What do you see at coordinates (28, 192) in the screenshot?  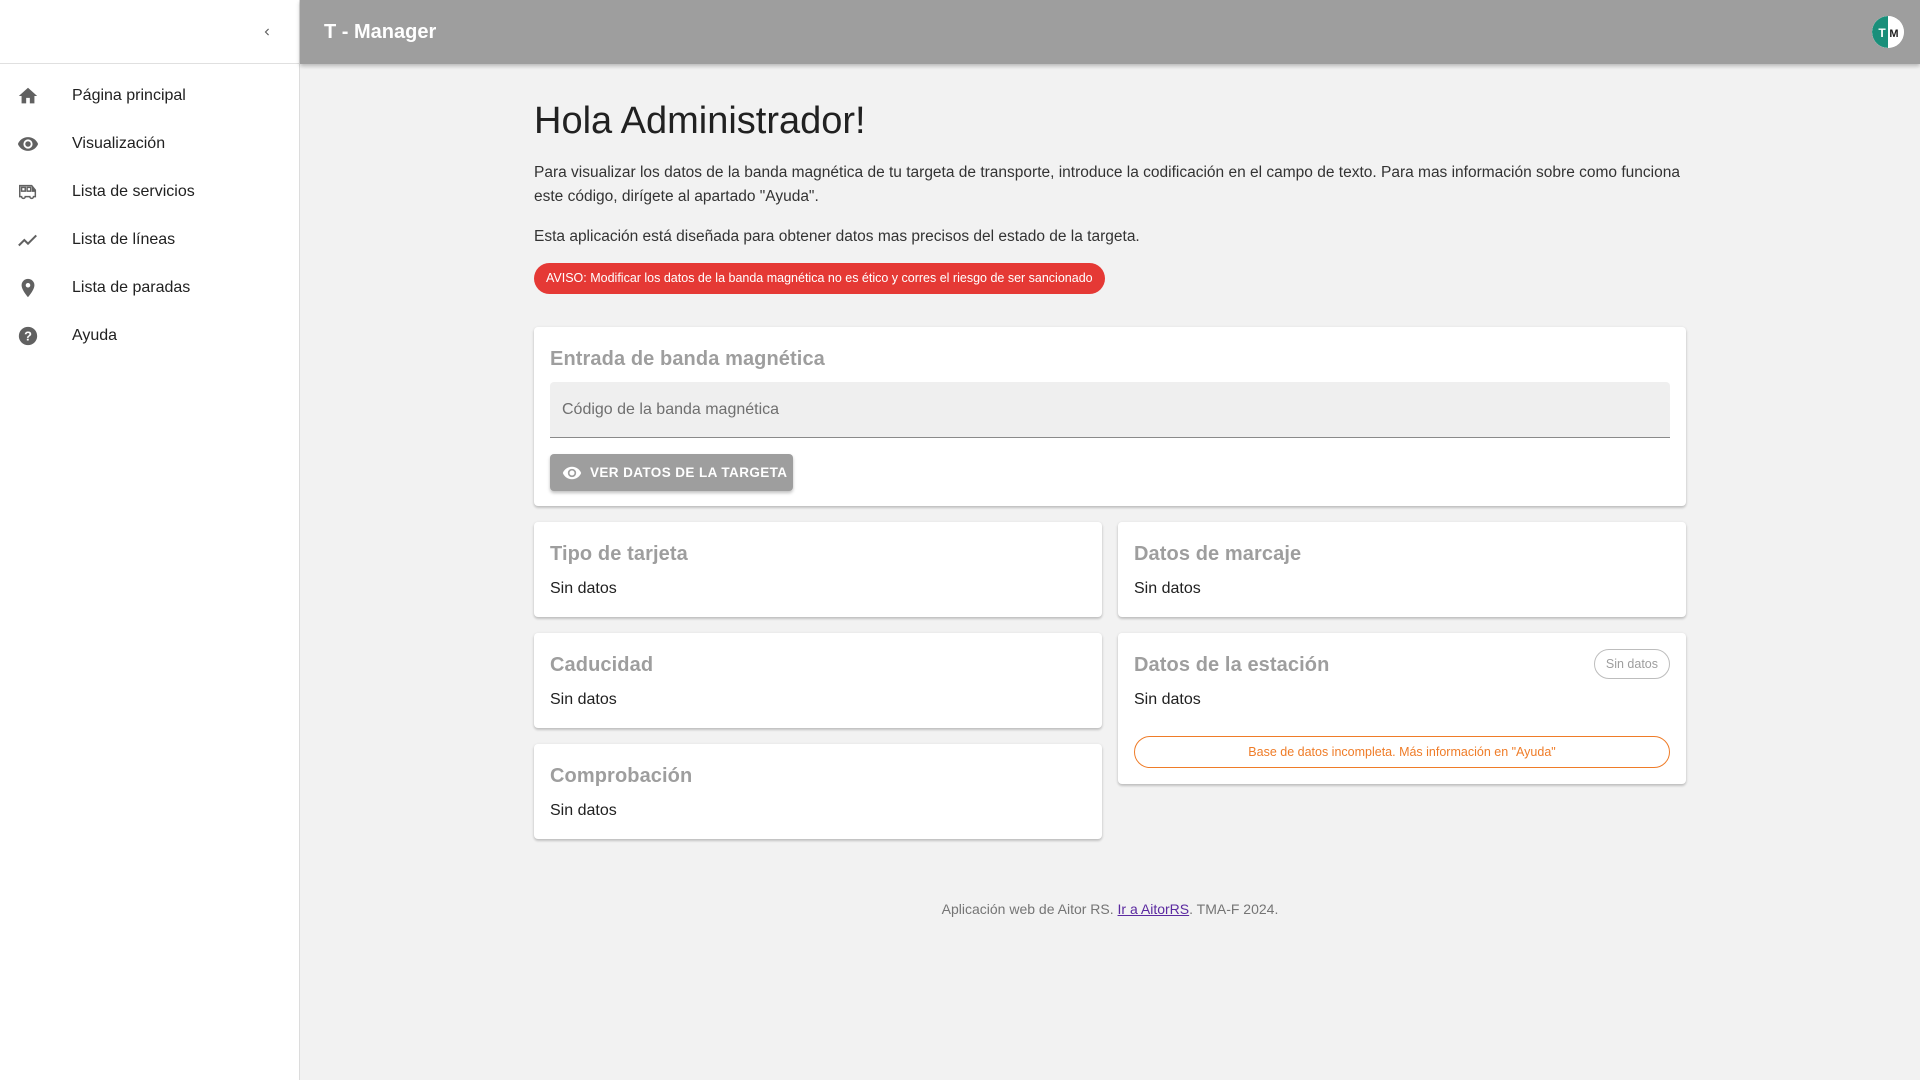 I see `bus-icon` at bounding box center [28, 192].